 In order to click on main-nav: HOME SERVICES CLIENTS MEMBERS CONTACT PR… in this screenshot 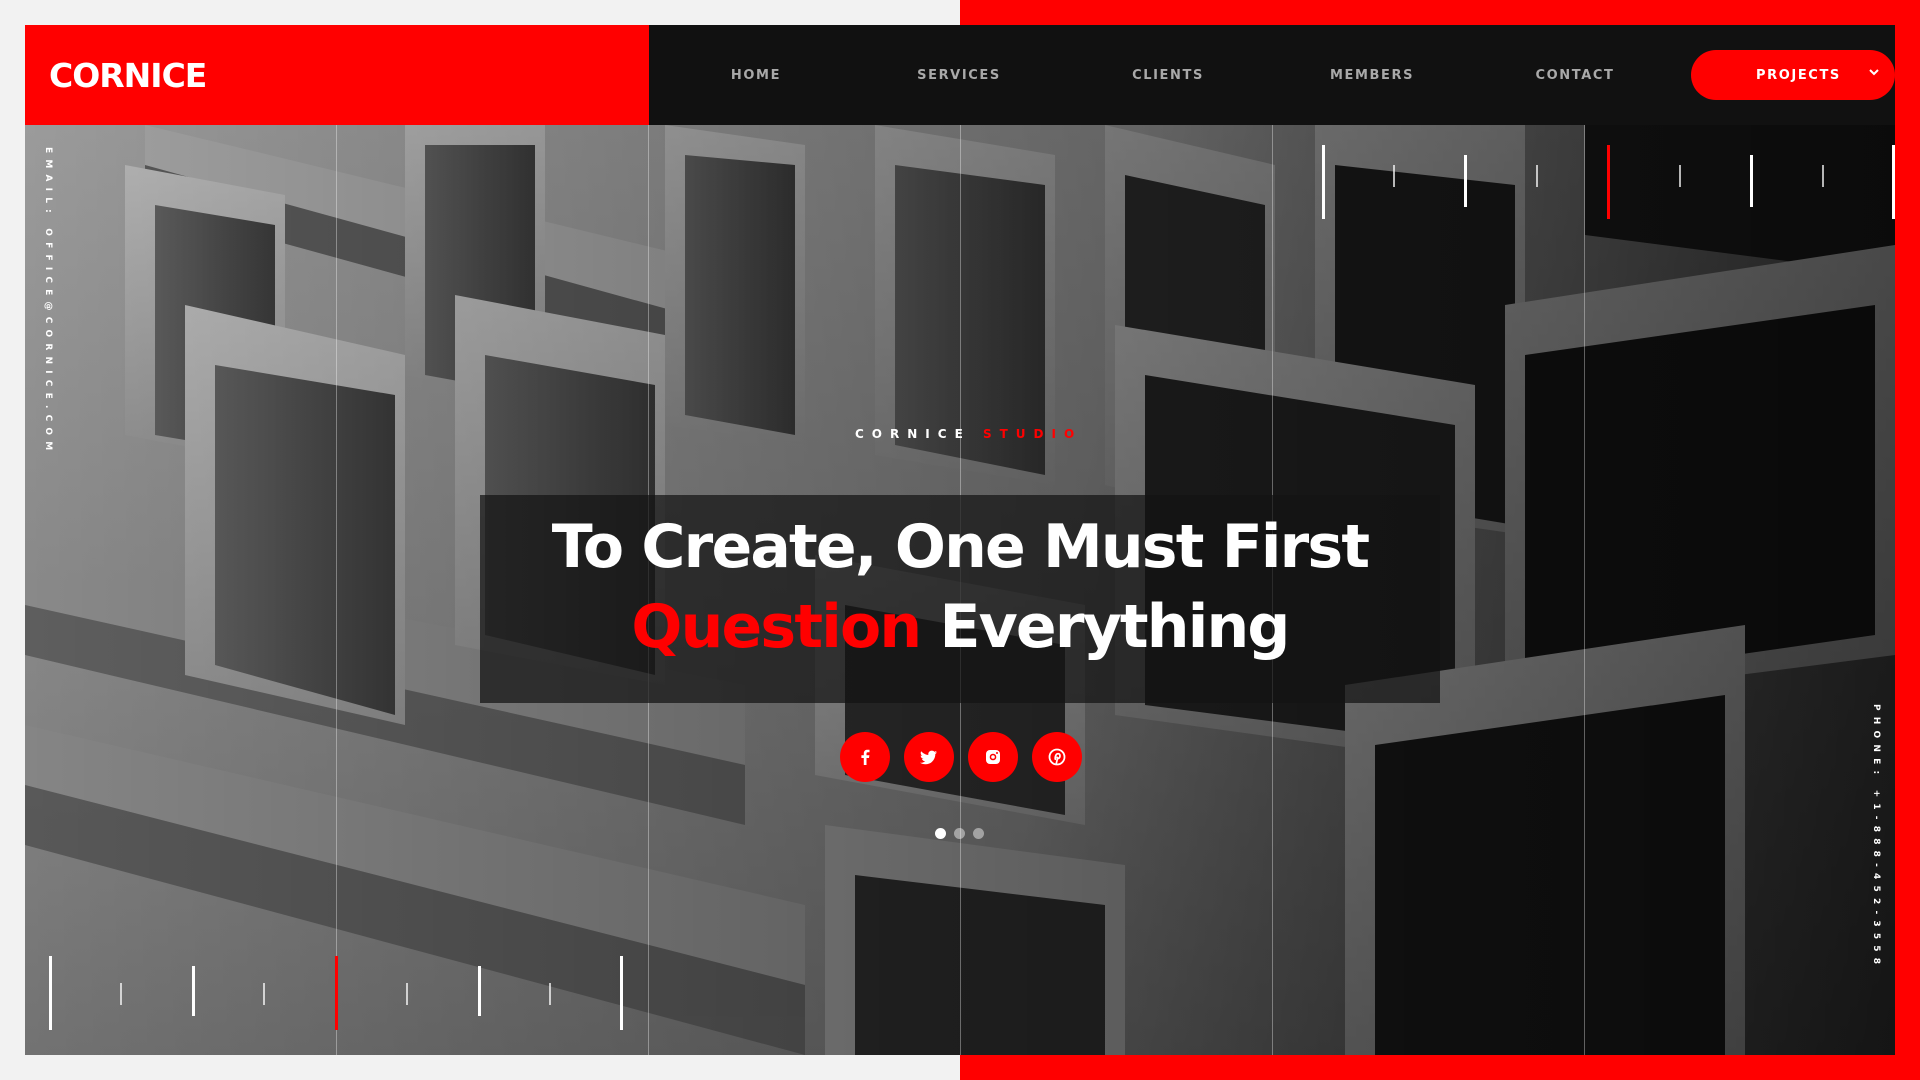, I will do `click(1272, 75)`.